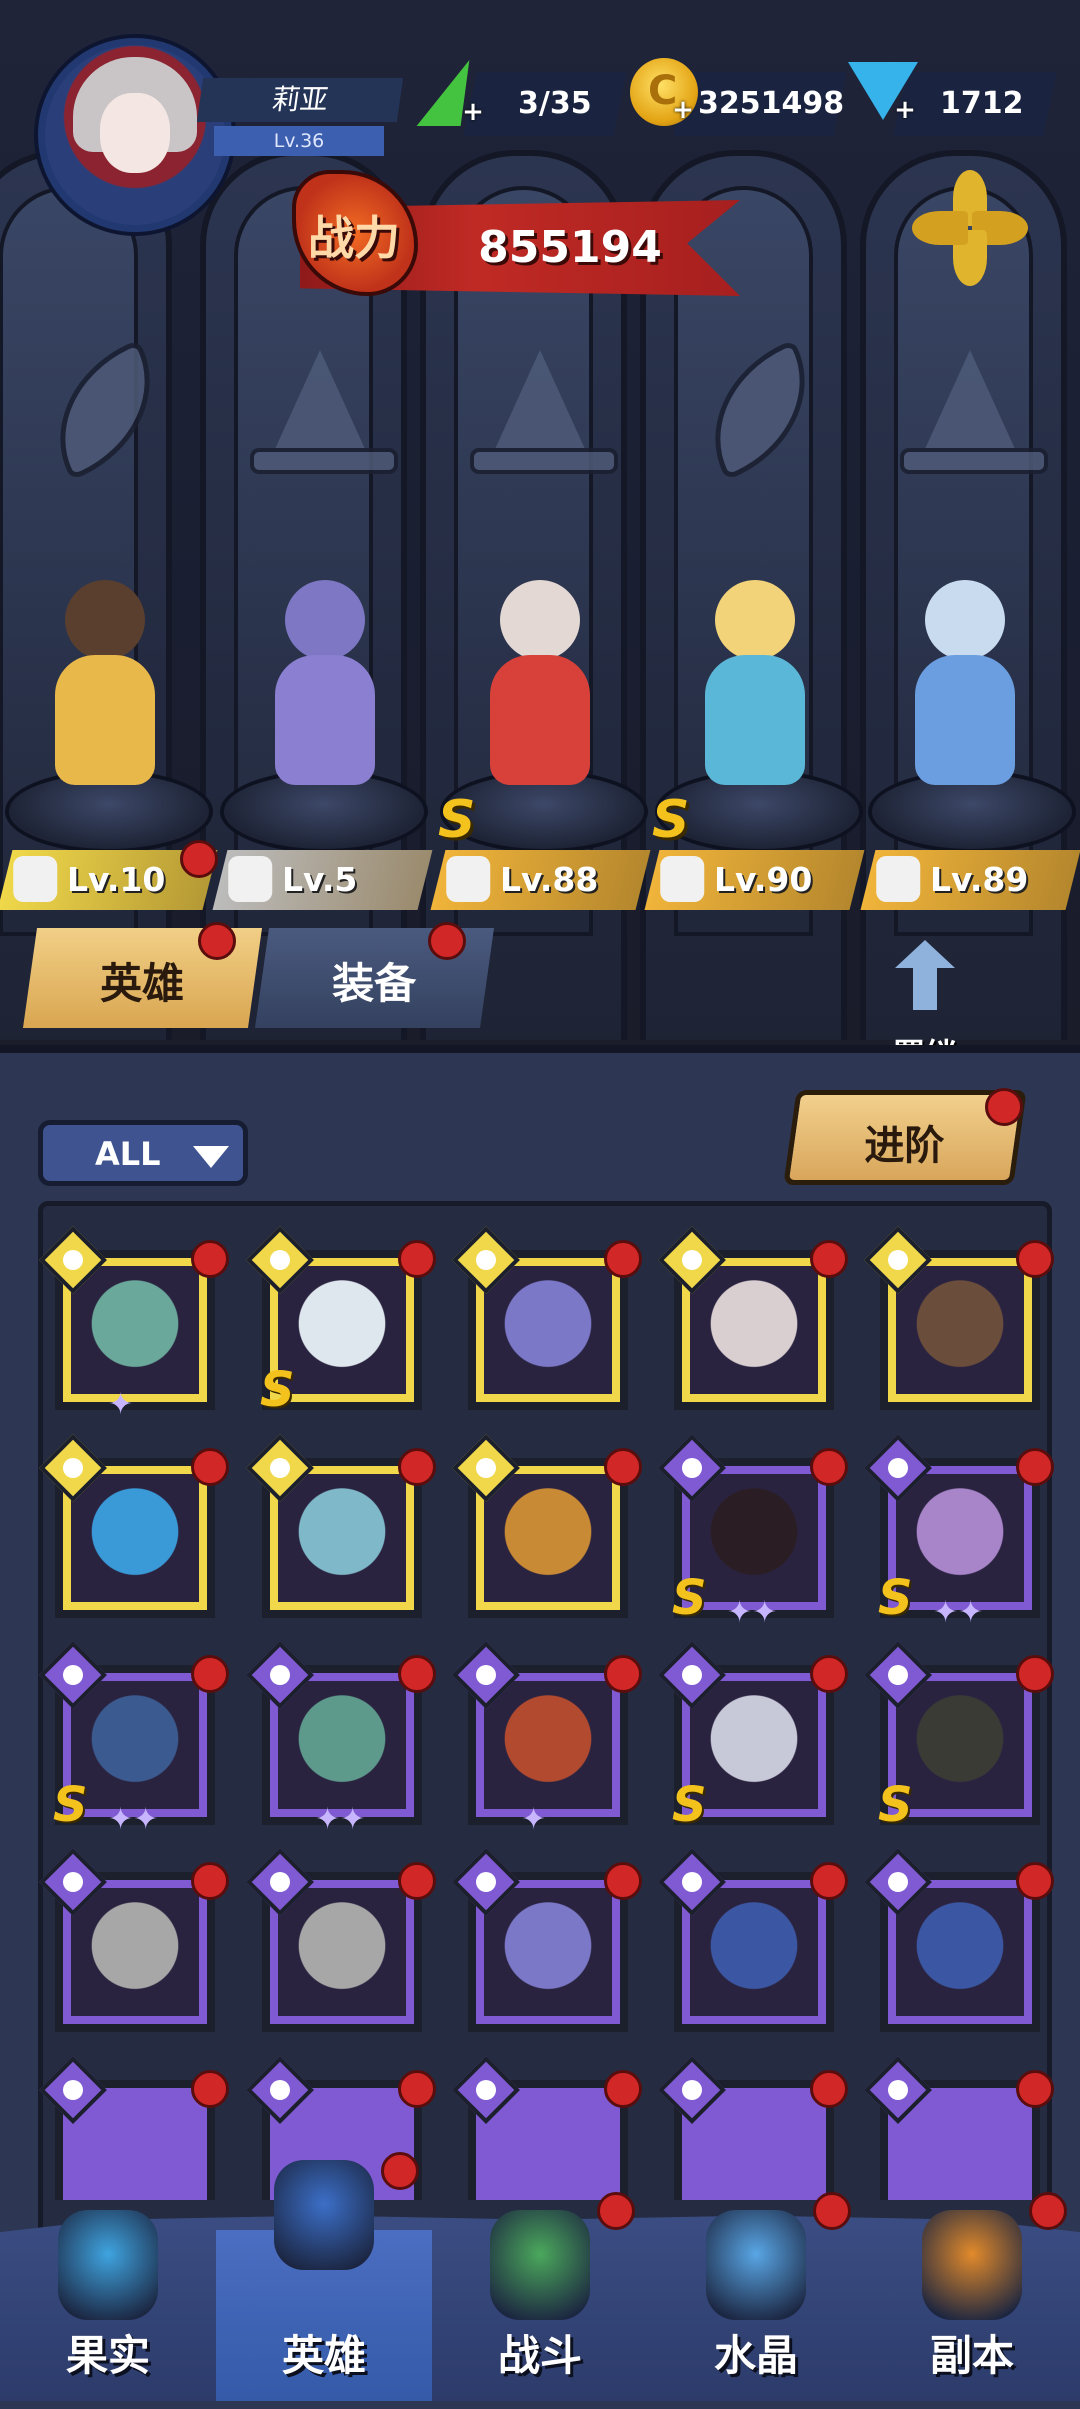 The width and height of the screenshot is (1080, 2409). Describe the element at coordinates (354, 238) in the screenshot. I see `power-label: 战力` at that location.